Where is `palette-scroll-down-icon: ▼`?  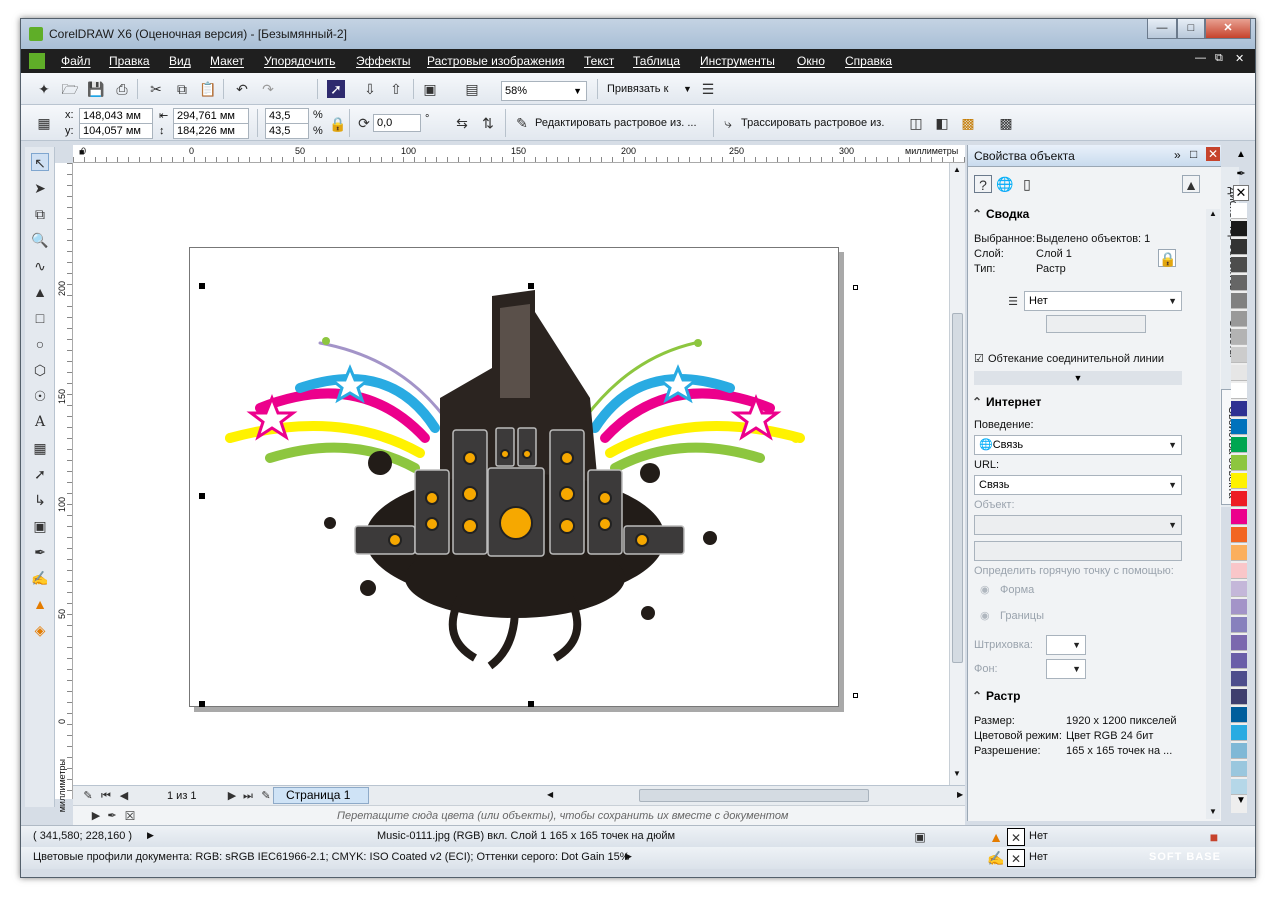 palette-scroll-down-icon: ▼ is located at coordinates (1241, 803).